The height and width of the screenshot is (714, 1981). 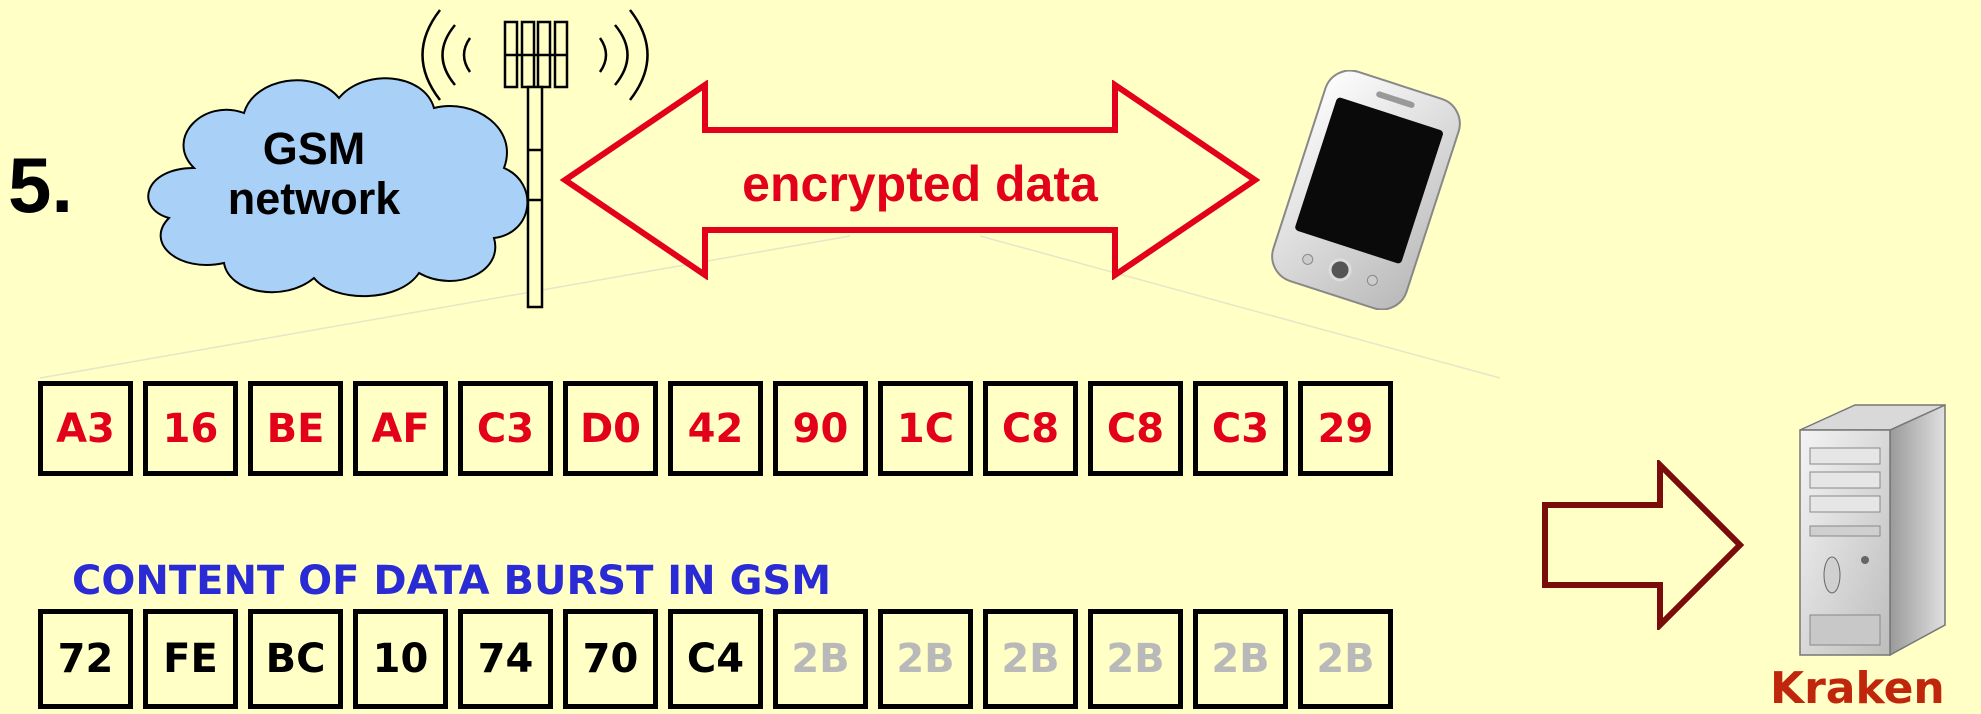 I want to click on encrypted-bytes-row: A3 16 BE AF C3 D0 42 90 1C C8 C8 C3 29, so click(x=715, y=428).